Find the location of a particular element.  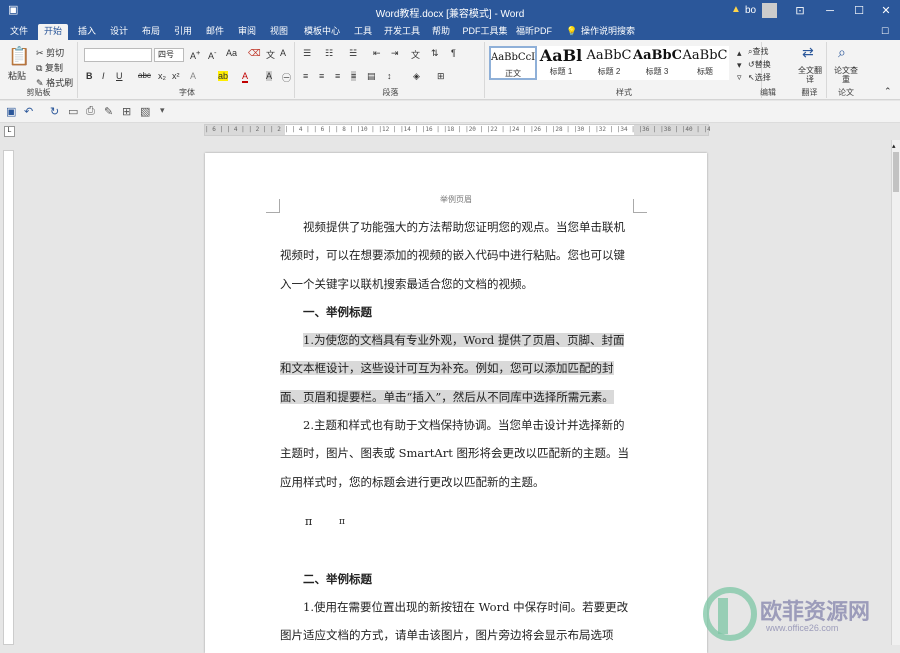

align-center-icon: ≡ is located at coordinates (321, 76).